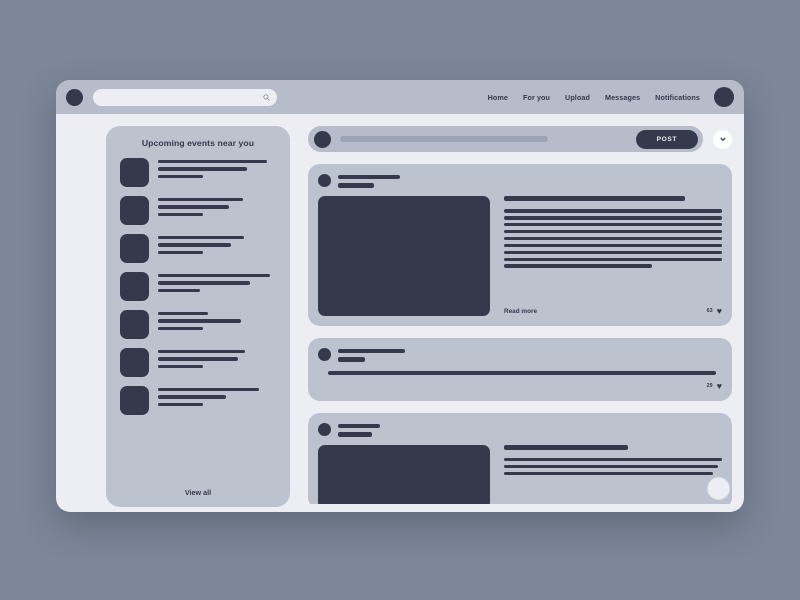  Describe the element at coordinates (622, 97) in the screenshot. I see `nav-item-messages: Messages` at that location.